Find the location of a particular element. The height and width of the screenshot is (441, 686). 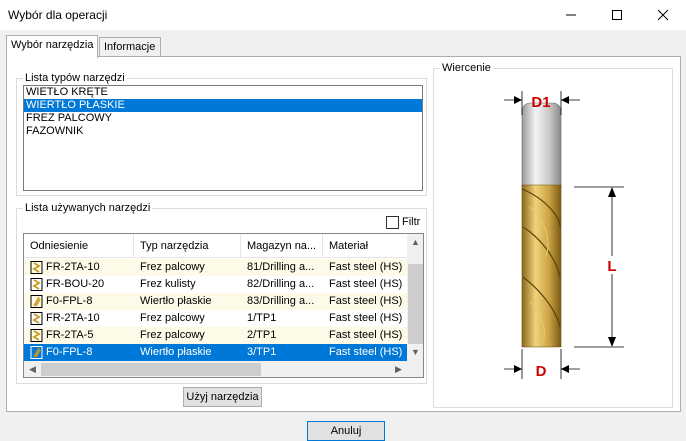

table-row: FR-2TA-5 Frez palcowy 2/TP1 Fast steel (HS) is located at coordinates (215, 335).